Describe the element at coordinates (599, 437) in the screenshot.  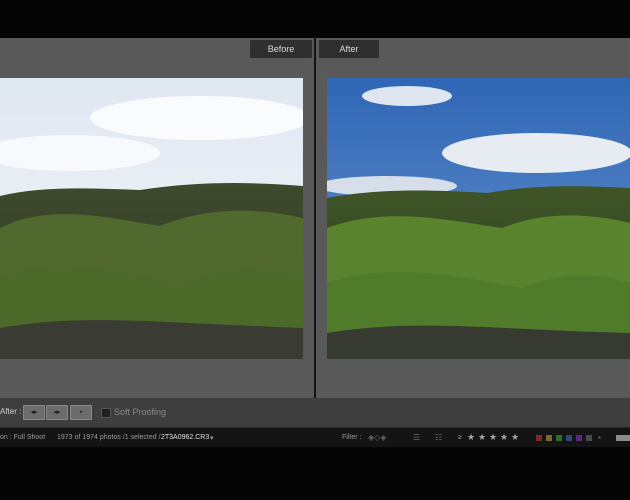
I see `filter-options-icon: ▪` at that location.